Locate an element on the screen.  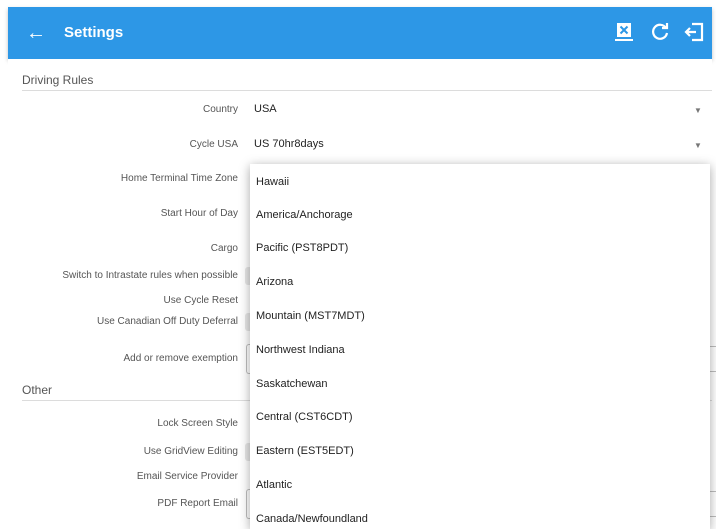
cargo-label: Cargo is located at coordinates (224, 248).